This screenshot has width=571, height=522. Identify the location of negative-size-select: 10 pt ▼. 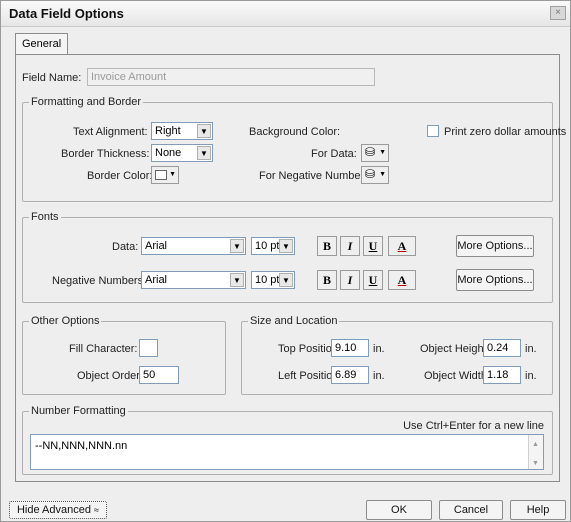
(273, 280).